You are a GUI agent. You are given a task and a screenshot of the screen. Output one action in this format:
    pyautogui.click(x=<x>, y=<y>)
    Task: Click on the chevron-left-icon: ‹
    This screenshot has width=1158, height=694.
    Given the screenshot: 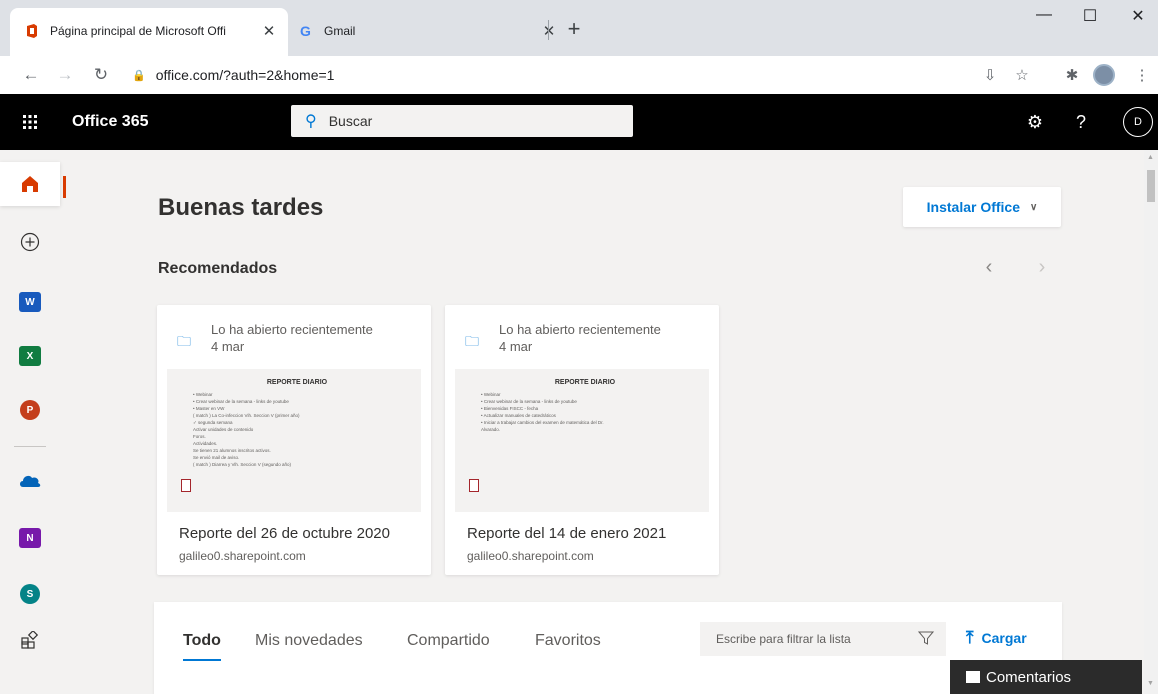 What is the action you would take?
    pyautogui.click(x=989, y=267)
    